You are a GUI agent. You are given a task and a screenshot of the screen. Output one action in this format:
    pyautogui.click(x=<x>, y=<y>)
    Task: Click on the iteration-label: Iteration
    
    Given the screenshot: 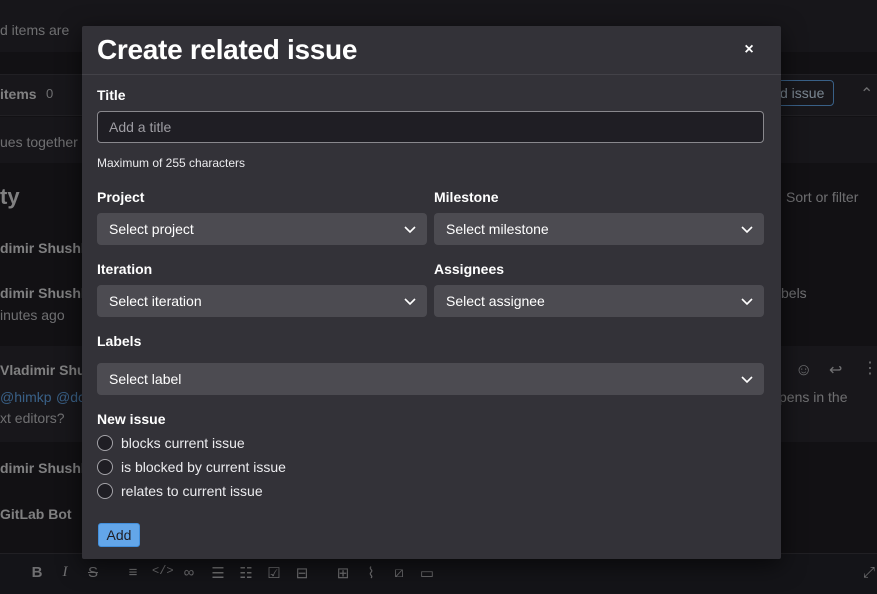 What is the action you would take?
    pyautogui.click(x=125, y=269)
    